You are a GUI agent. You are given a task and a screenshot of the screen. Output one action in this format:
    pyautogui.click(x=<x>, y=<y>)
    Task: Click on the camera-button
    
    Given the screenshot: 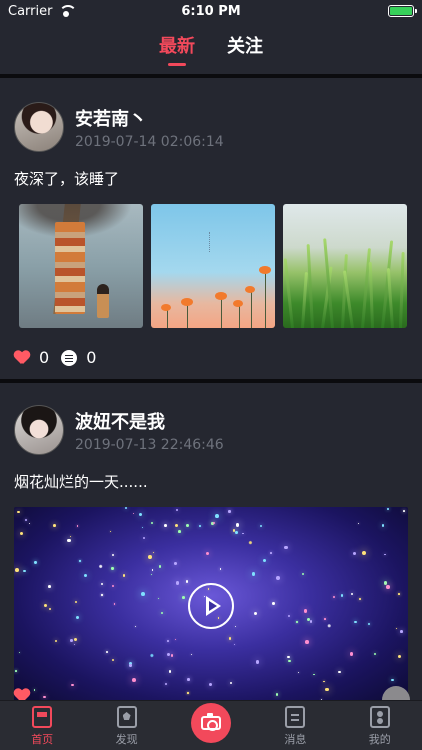 What is the action you would take?
    pyautogui.click(x=210, y=723)
    